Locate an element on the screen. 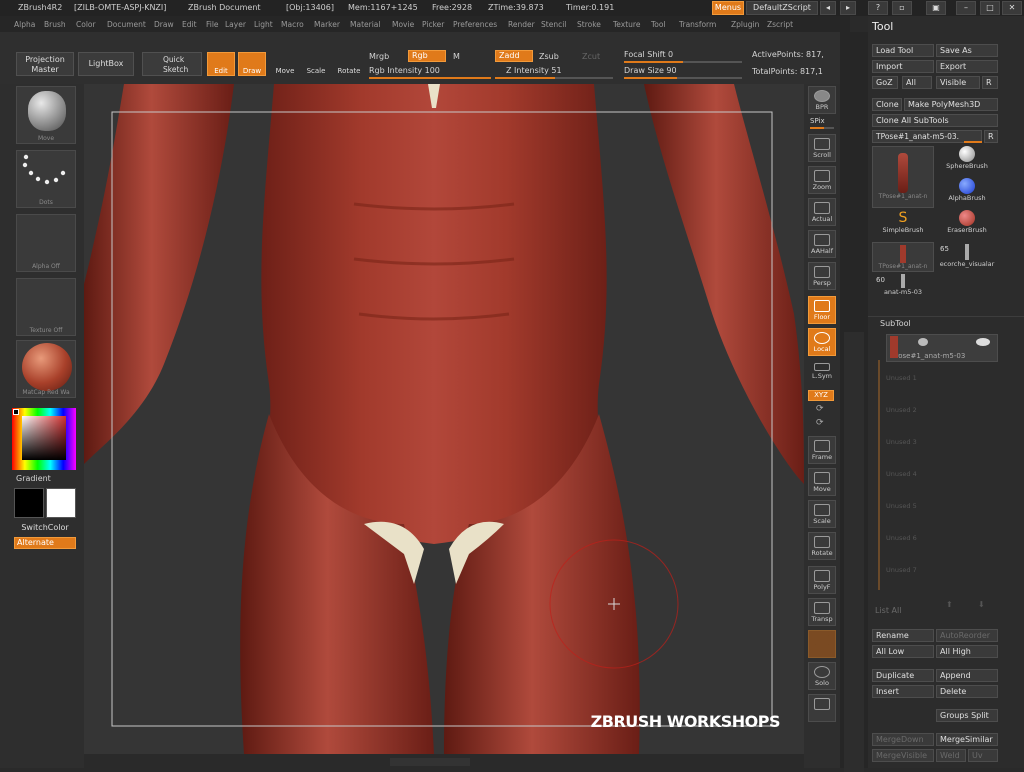 This screenshot has height=772, width=1024. scroll-track is located at coordinates (854, 552).